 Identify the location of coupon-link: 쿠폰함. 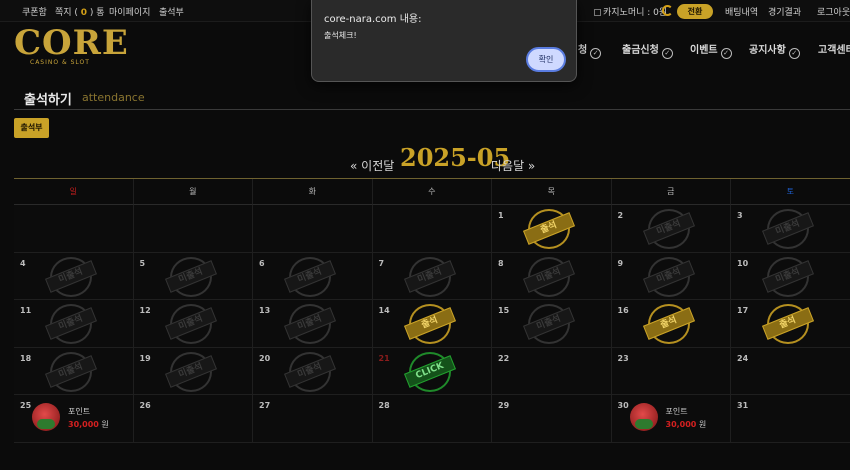
(34, 11).